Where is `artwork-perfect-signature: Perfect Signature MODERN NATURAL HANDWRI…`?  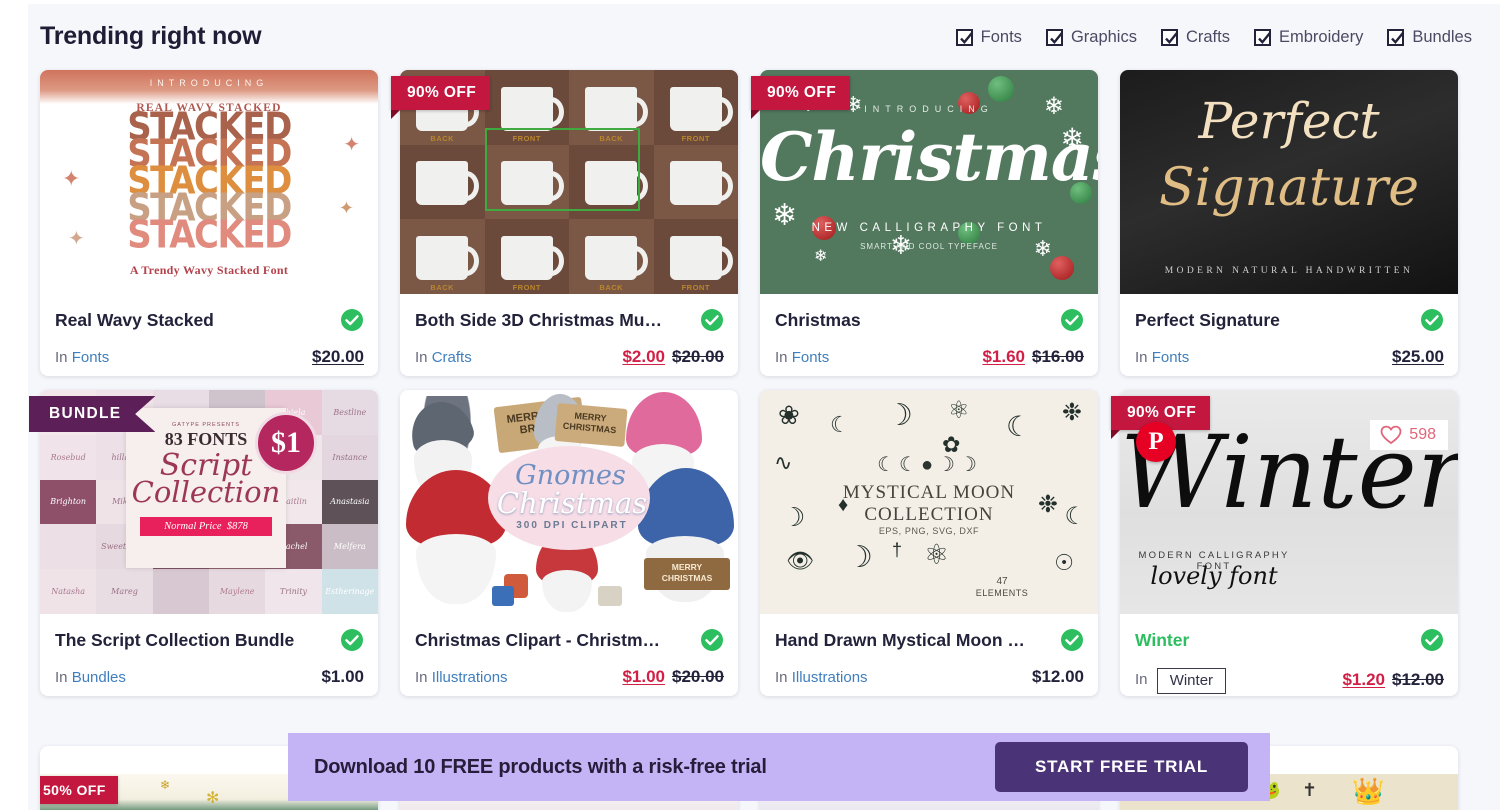
artwork-perfect-signature: Perfect Signature MODERN NATURAL HANDWRI… is located at coordinates (1289, 182).